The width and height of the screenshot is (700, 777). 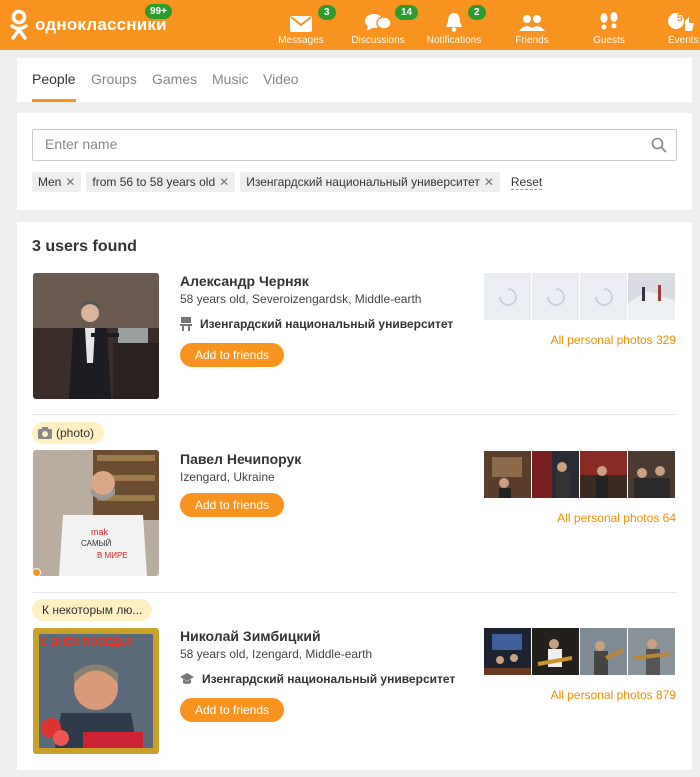 What do you see at coordinates (45, 433) in the screenshot?
I see `camera-icon` at bounding box center [45, 433].